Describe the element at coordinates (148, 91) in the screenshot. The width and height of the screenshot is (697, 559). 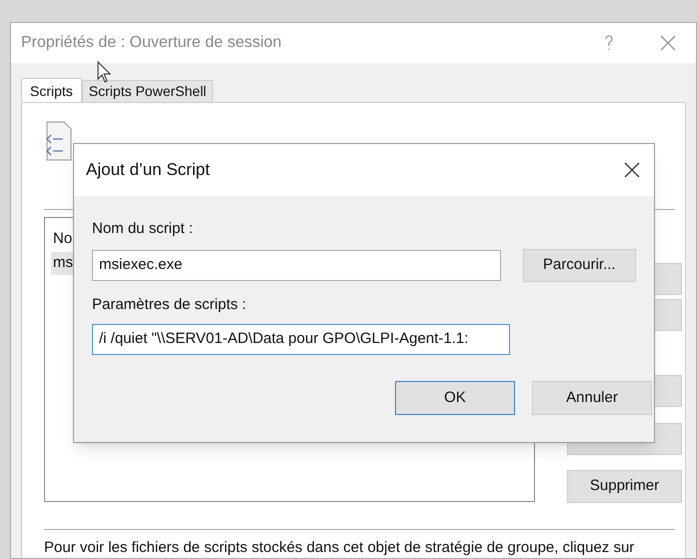
I see `tab: Scripts PowerShell` at that location.